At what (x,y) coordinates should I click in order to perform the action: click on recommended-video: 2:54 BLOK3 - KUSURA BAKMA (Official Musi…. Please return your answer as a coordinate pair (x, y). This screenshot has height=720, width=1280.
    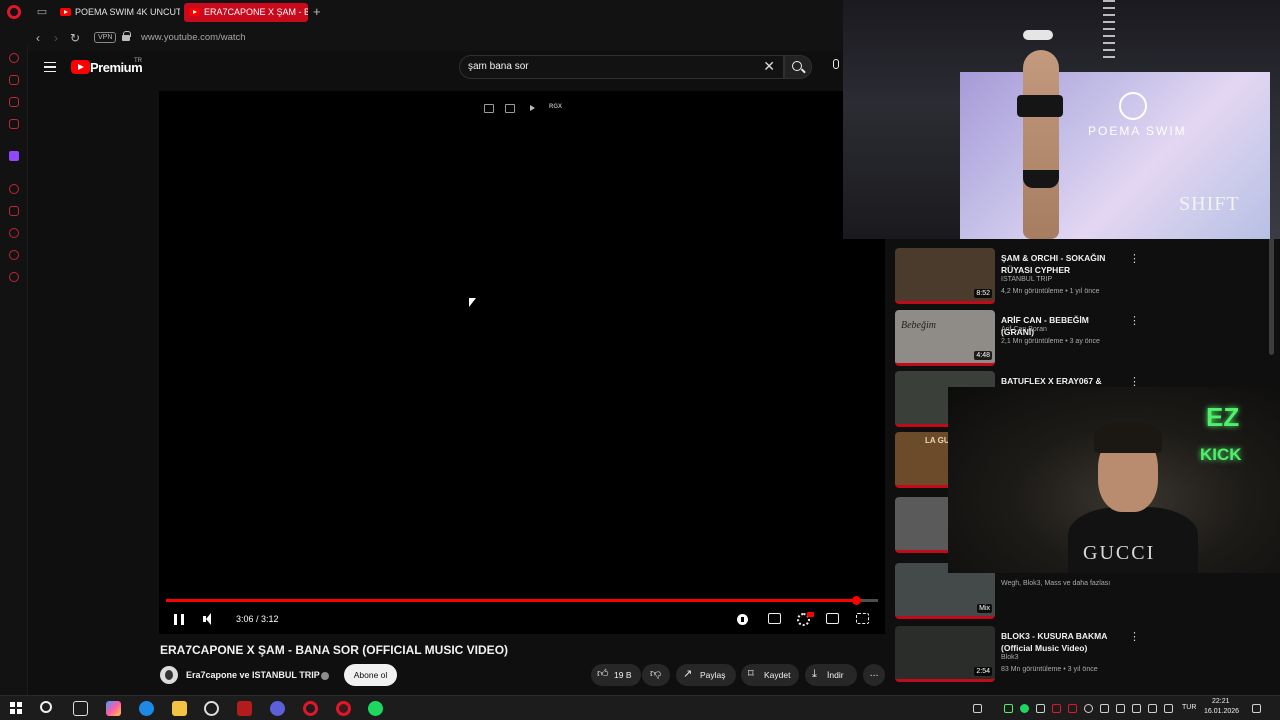
    Looking at the image, I should click on (1070, 655).